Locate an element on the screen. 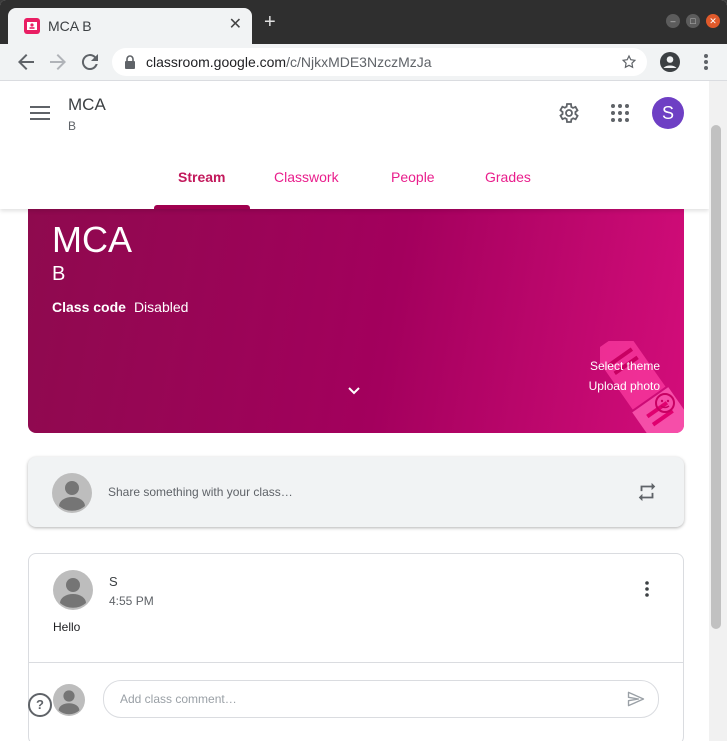 The image size is (727, 741). new-tab-icon: + is located at coordinates (270, 22).